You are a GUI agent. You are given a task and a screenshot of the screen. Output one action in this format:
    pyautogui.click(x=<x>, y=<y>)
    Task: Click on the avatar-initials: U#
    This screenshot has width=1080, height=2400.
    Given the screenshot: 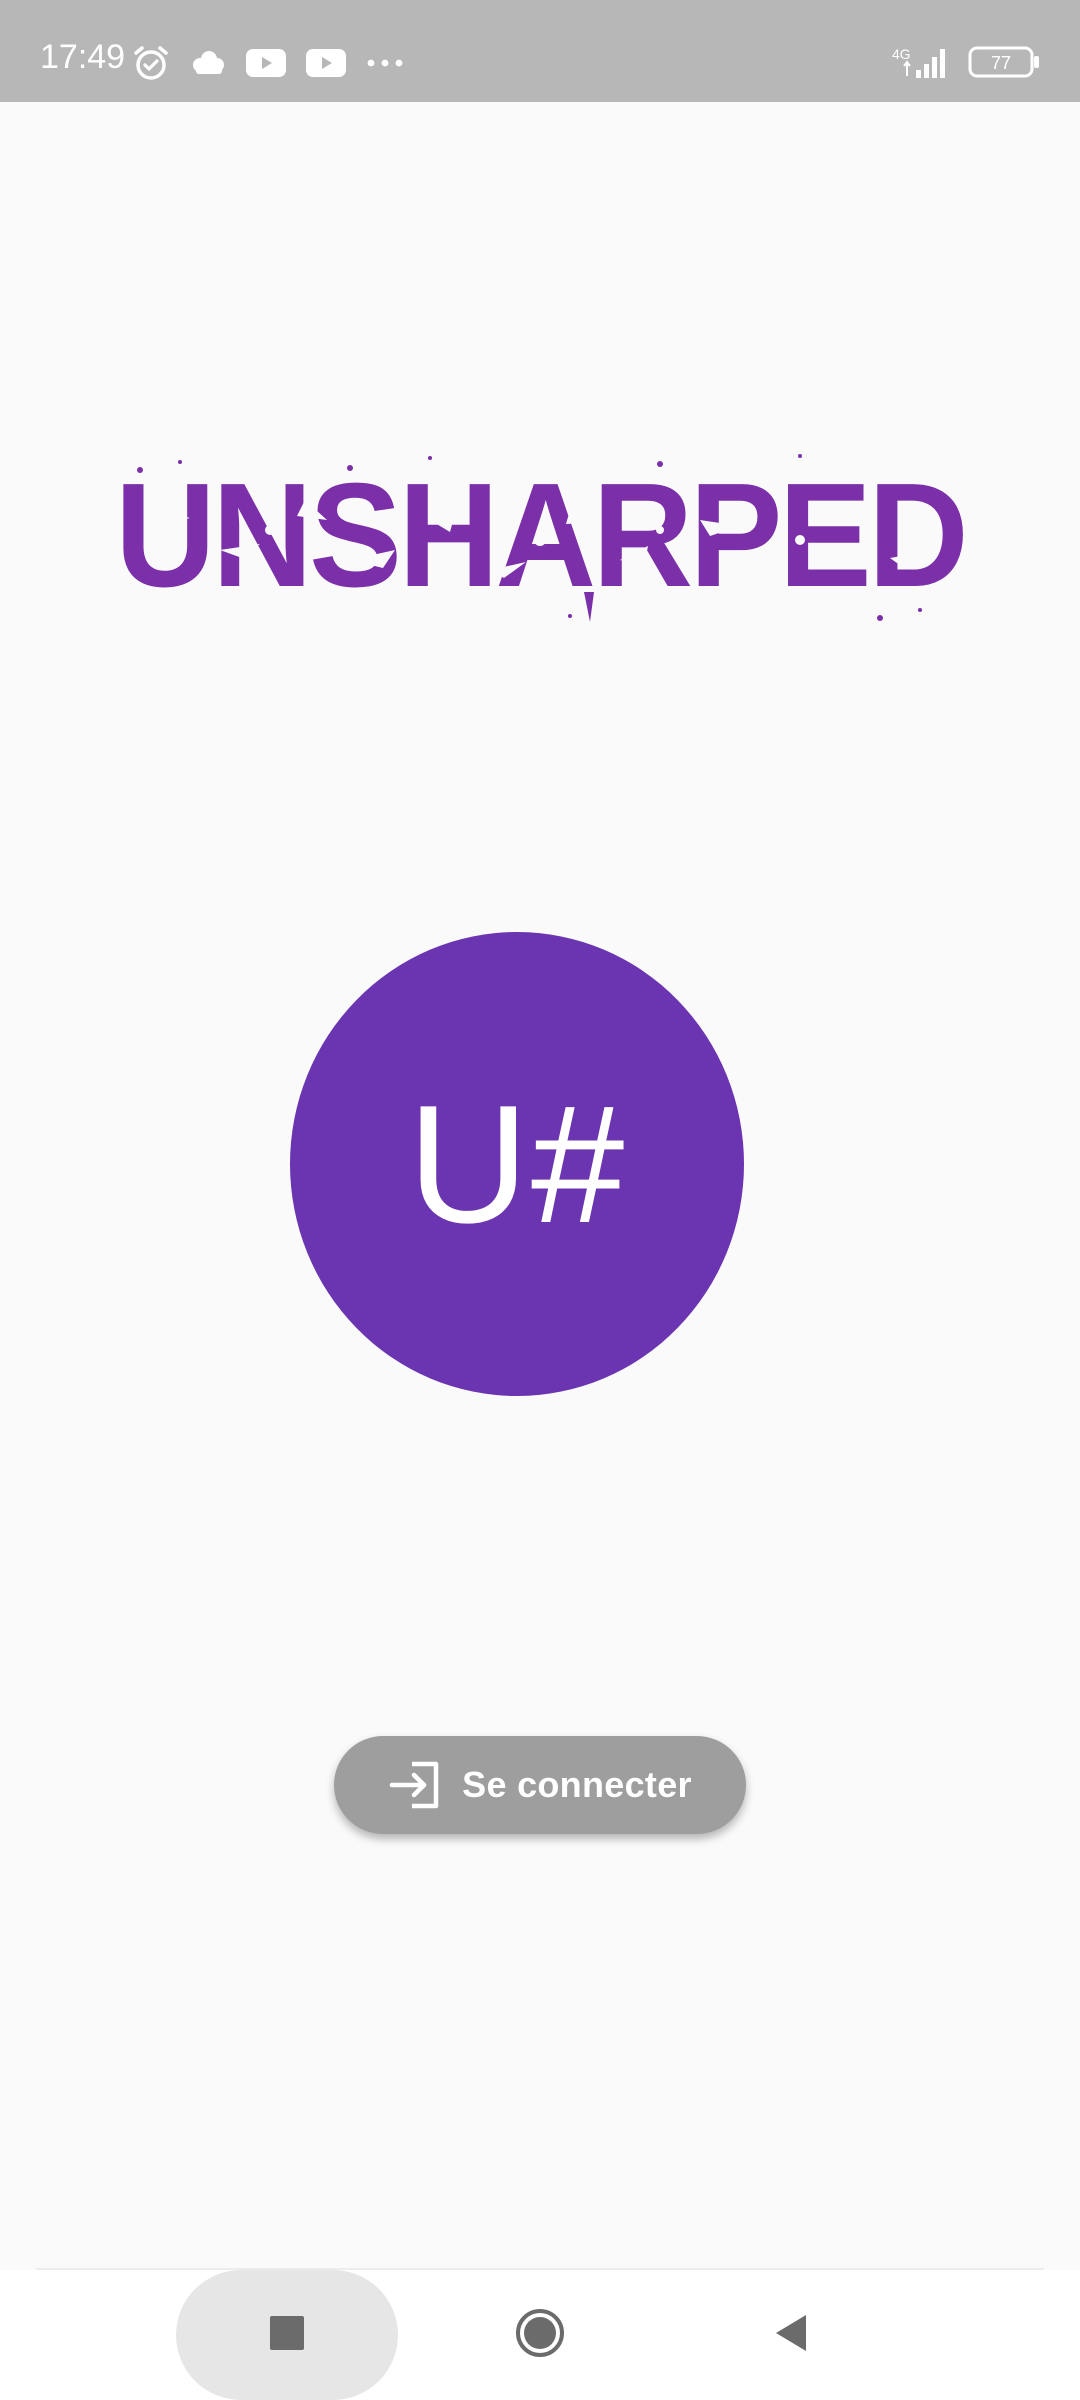 What is the action you would take?
    pyautogui.click(x=517, y=1164)
    